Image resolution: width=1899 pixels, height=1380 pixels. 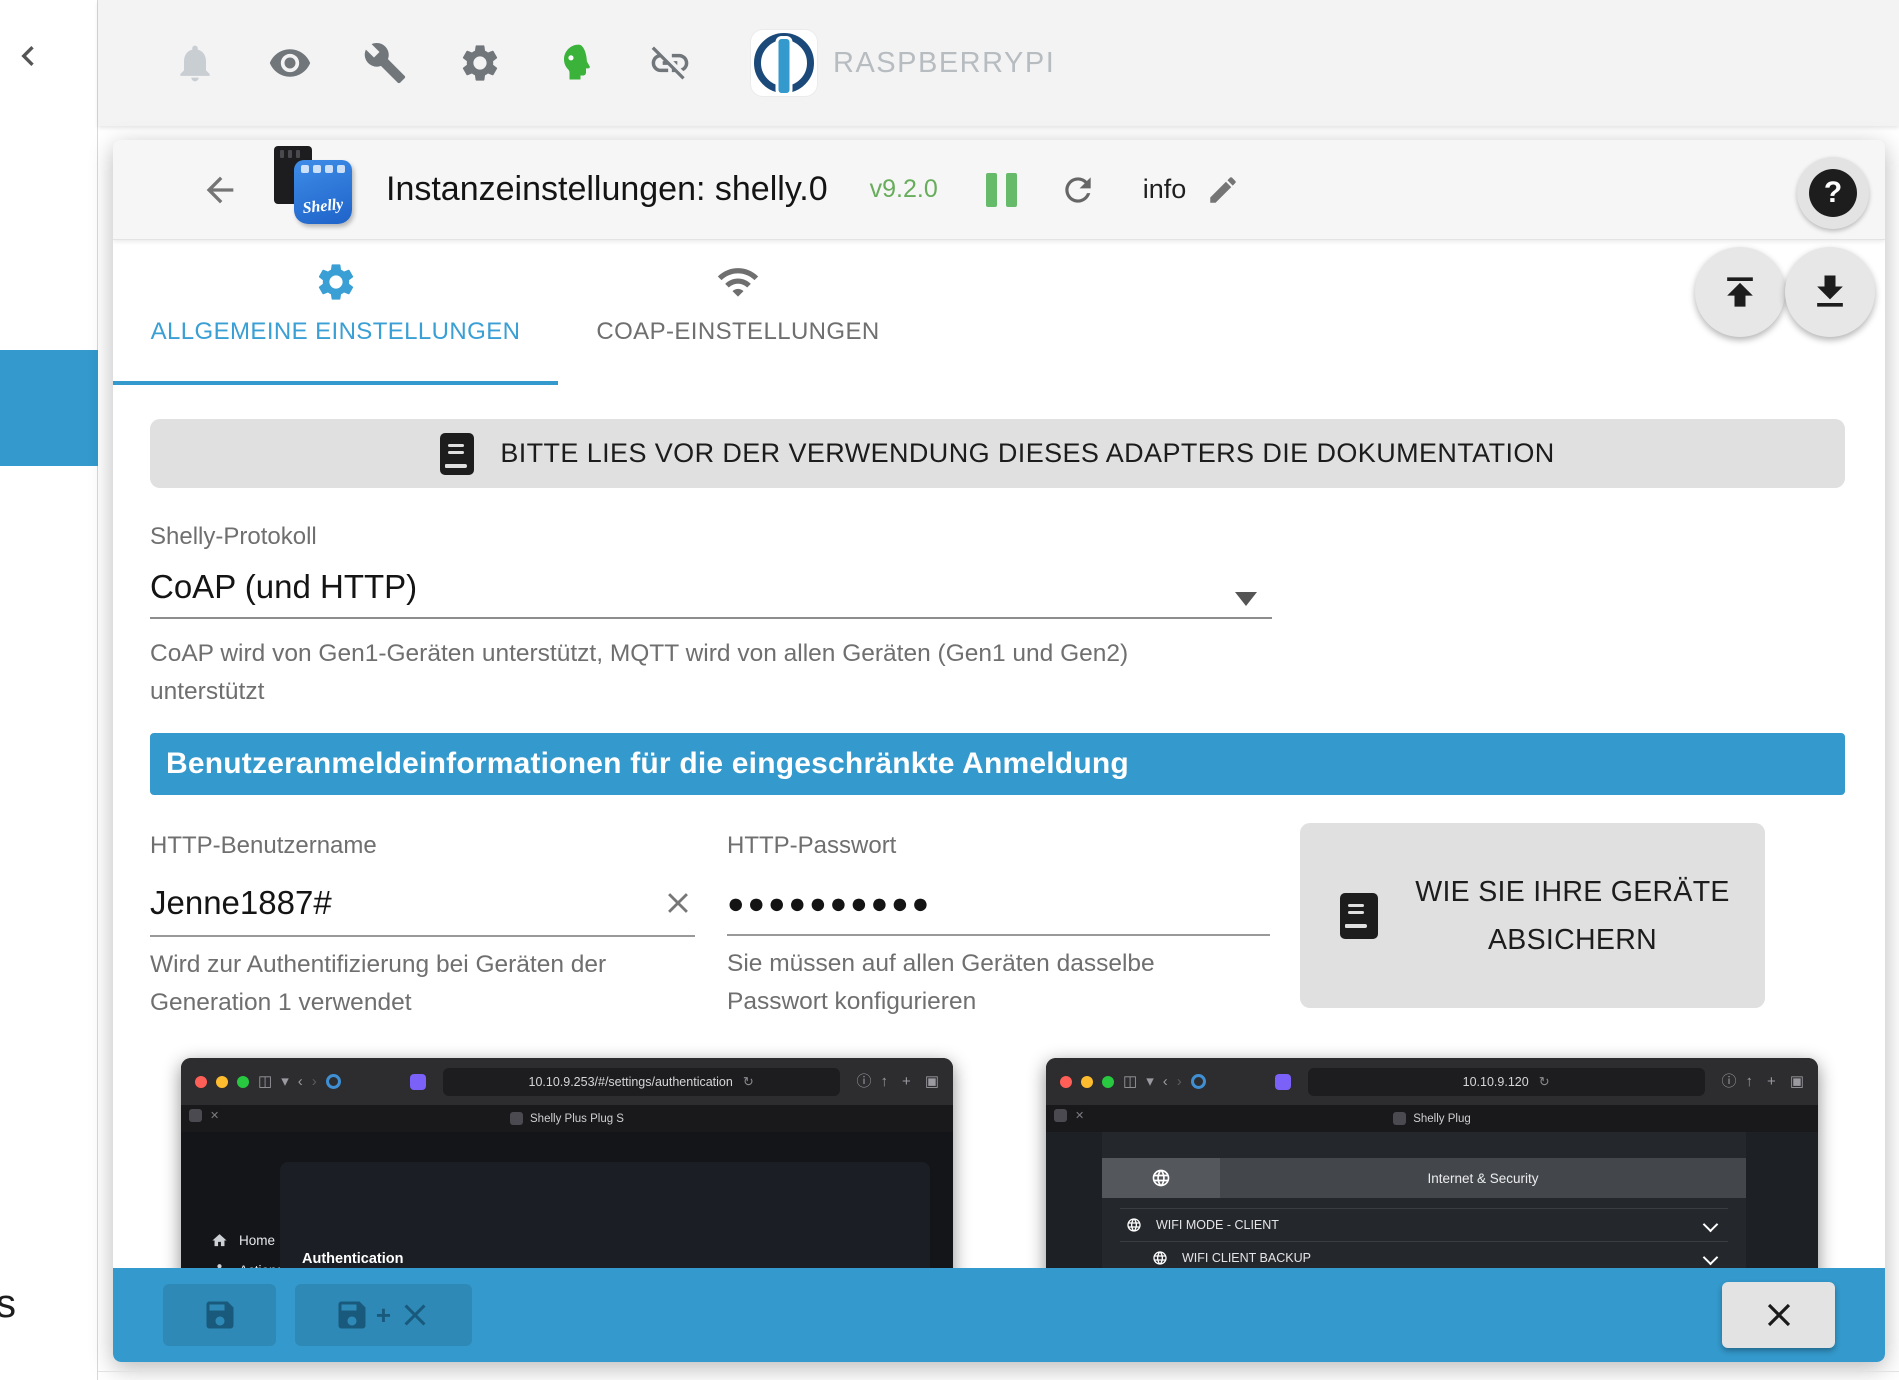 I want to click on wifi-icon, so click(x=738, y=282).